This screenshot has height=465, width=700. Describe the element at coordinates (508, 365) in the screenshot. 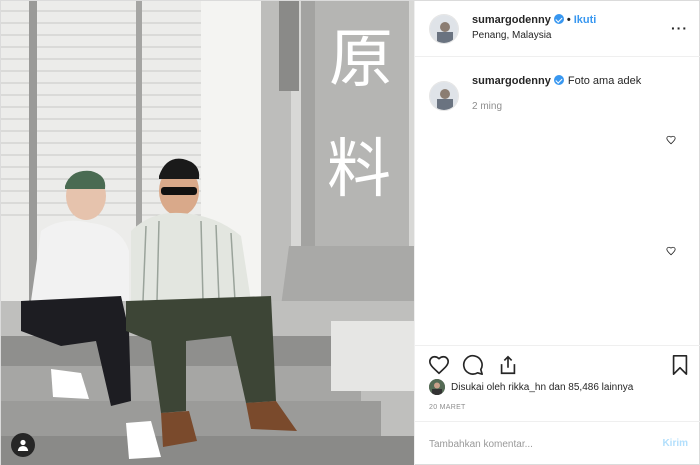

I see `share-icon` at that location.